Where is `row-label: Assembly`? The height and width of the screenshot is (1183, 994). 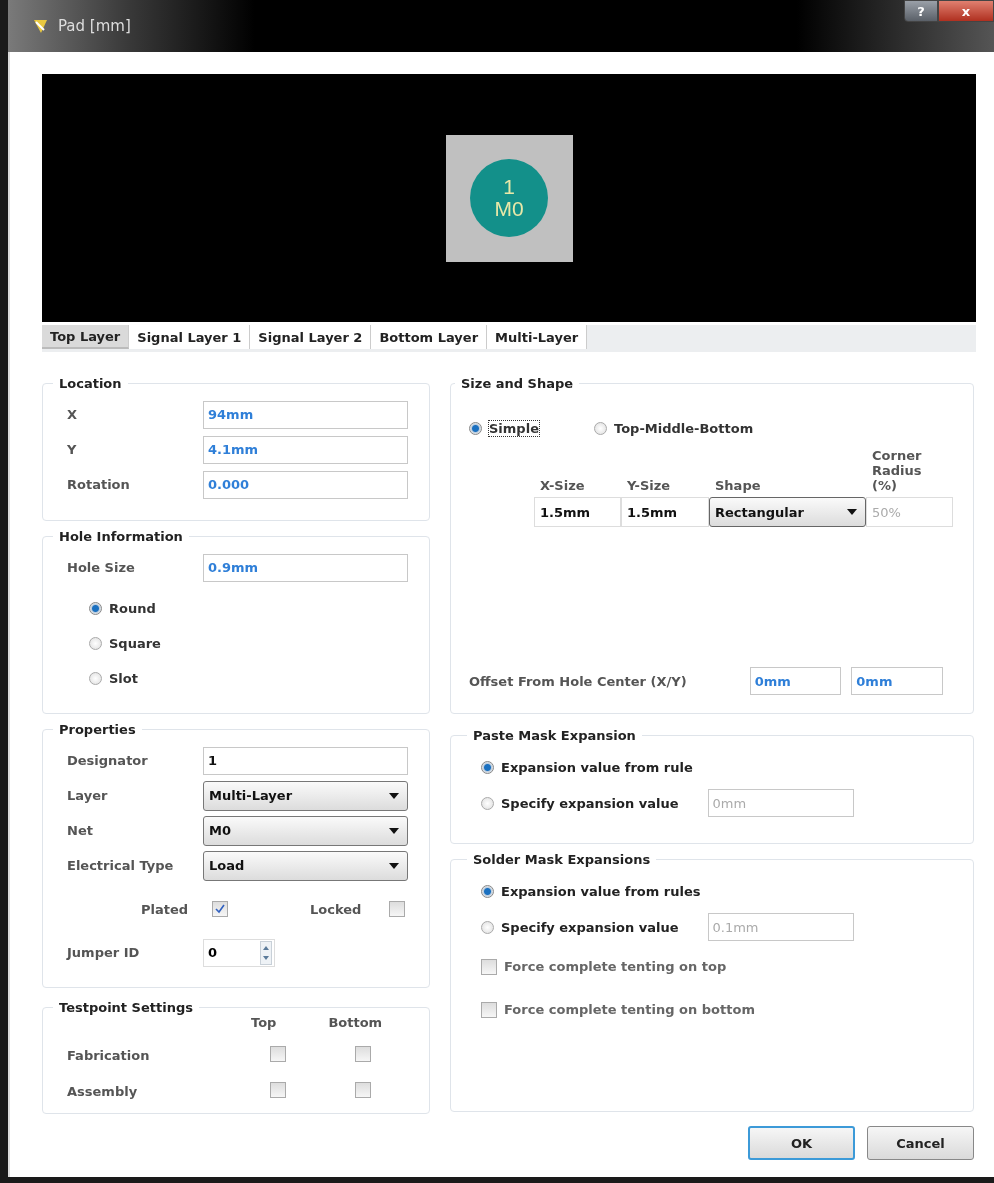
row-label: Assembly is located at coordinates (103, 1091).